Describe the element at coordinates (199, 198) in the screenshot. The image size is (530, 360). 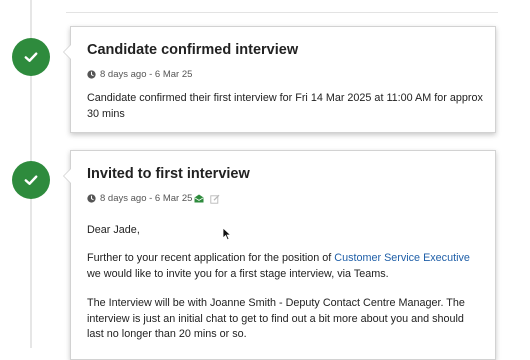
I see `email-icon` at that location.